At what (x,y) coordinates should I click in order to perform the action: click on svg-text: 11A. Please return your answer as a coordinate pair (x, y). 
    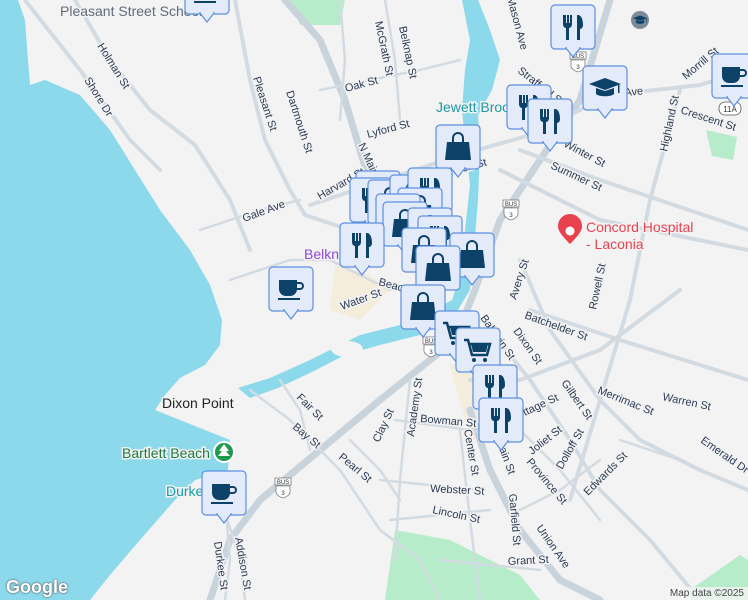
    Looking at the image, I should click on (730, 109).